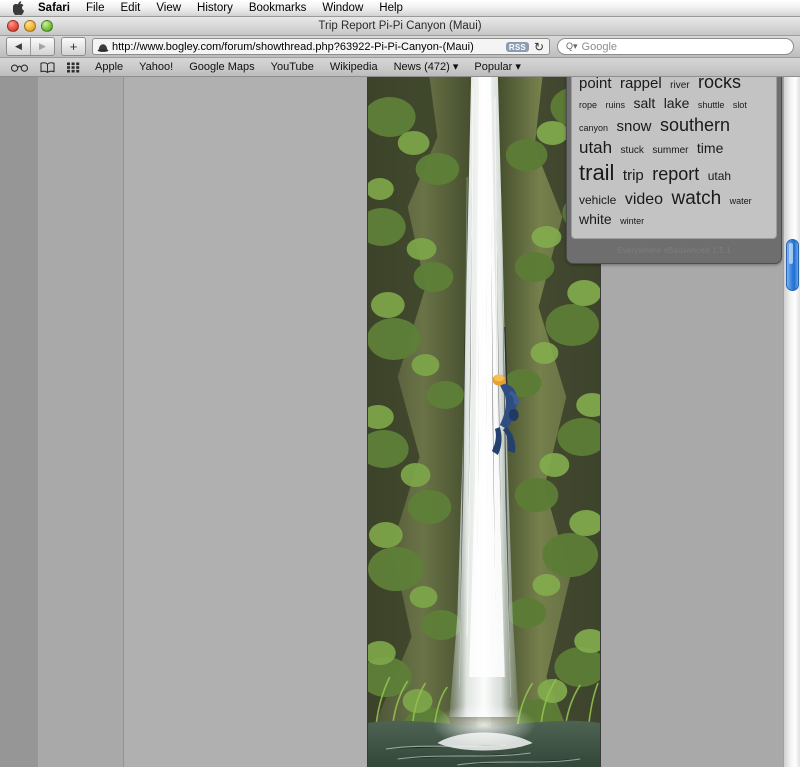 The image size is (800, 767). What do you see at coordinates (711, 105) in the screenshot?
I see `tag-link: shuttle` at bounding box center [711, 105].